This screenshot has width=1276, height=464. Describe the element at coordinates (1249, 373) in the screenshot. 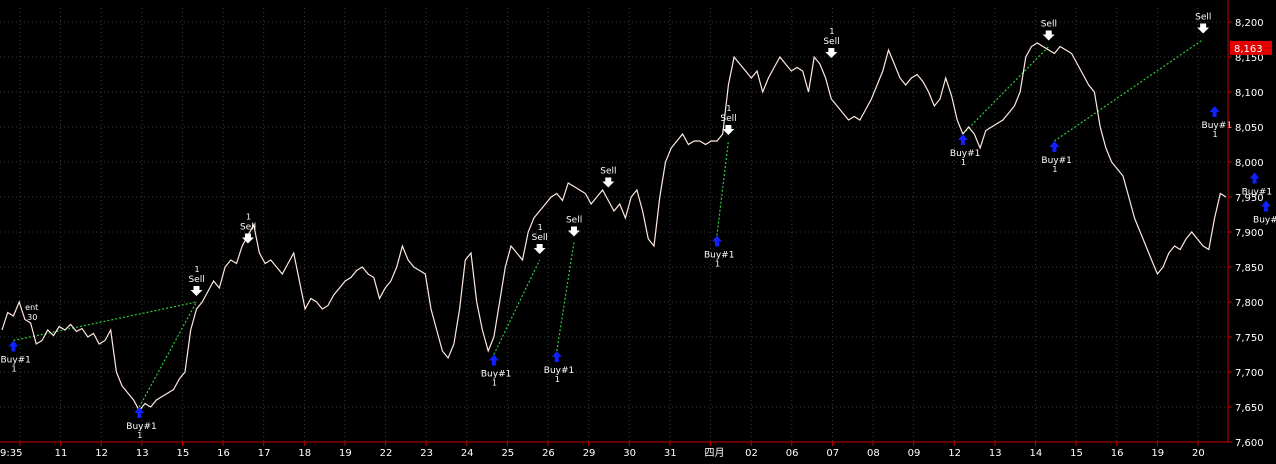

I see `y-tick-label: 7,700` at that location.